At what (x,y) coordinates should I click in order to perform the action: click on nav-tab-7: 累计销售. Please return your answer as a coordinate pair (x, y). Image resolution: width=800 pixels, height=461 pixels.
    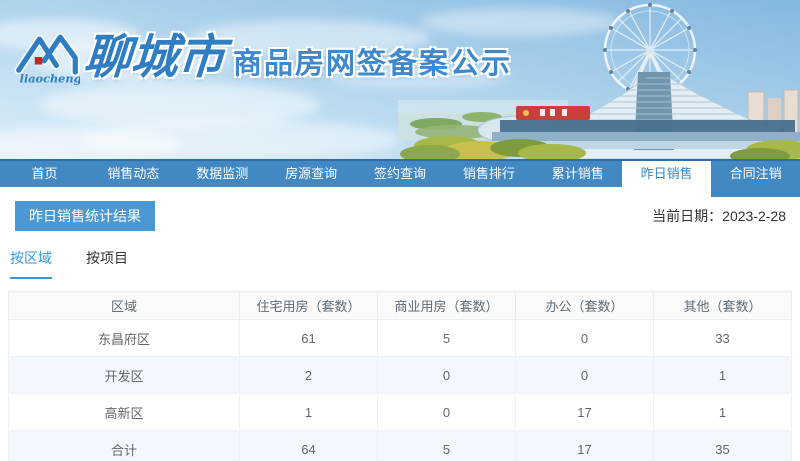
    Looking at the image, I should click on (578, 174).